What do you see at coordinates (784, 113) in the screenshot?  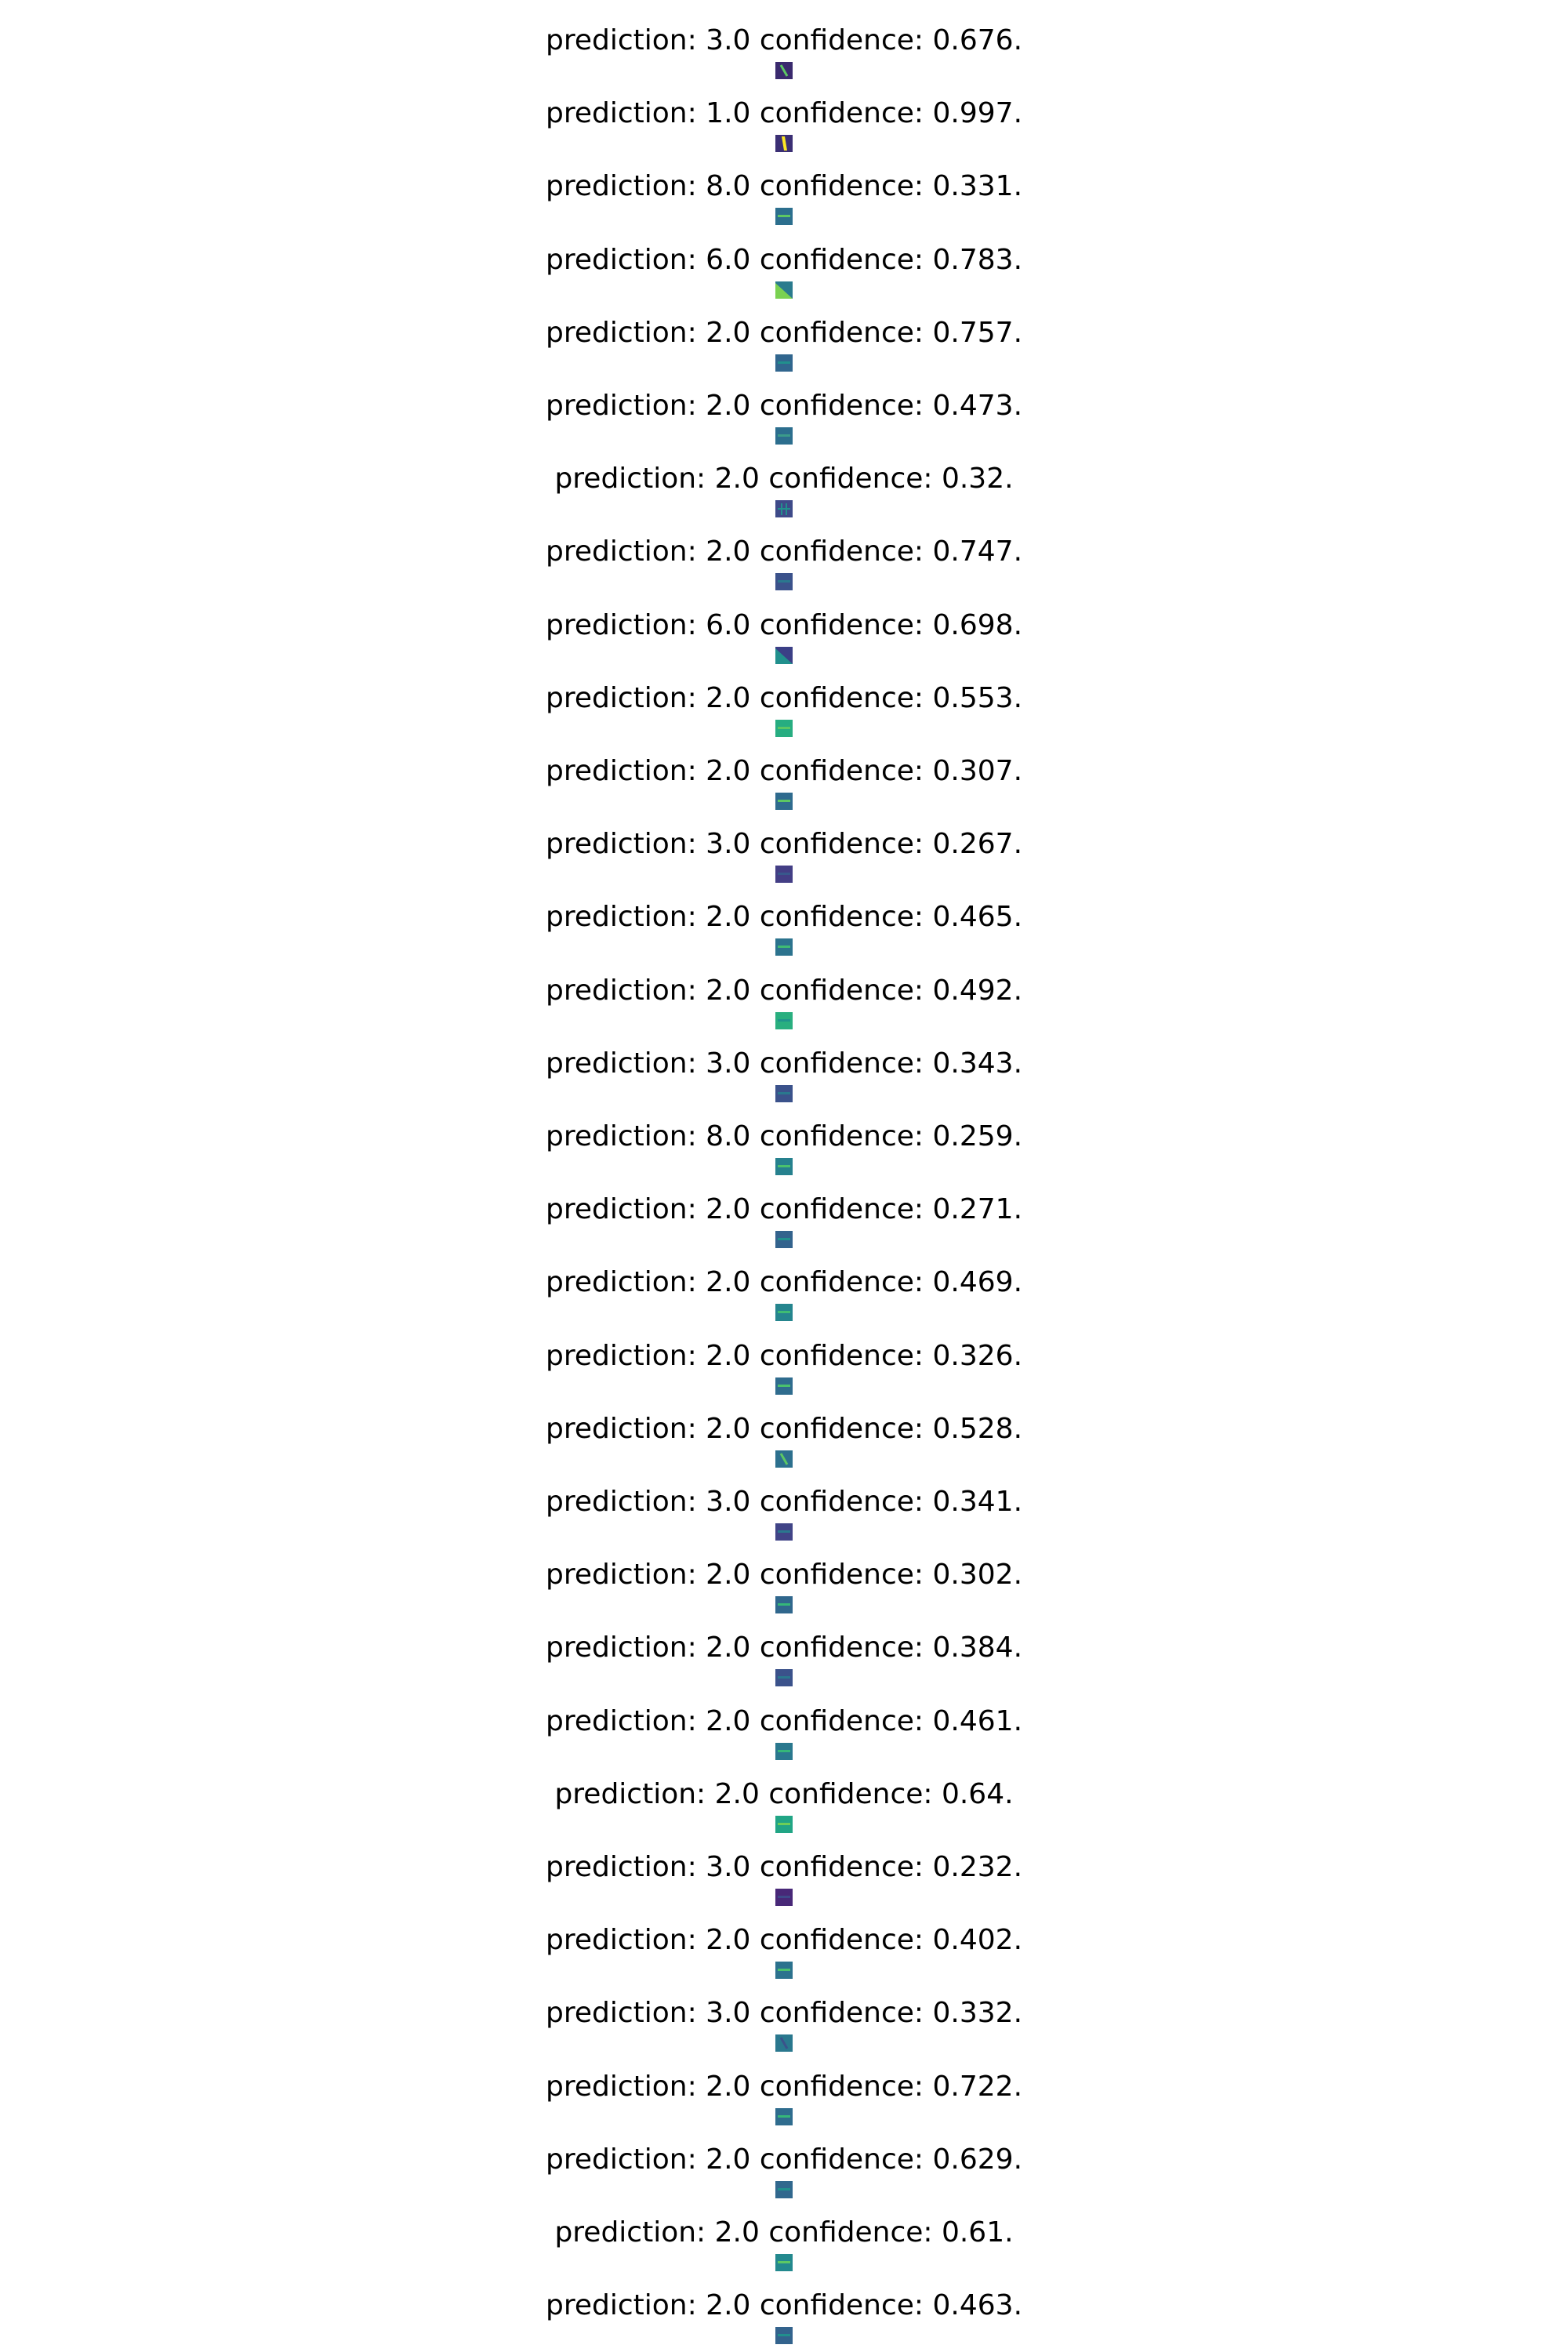 I see `panel-title: prediction: 1.0 confidence: 0.997.` at bounding box center [784, 113].